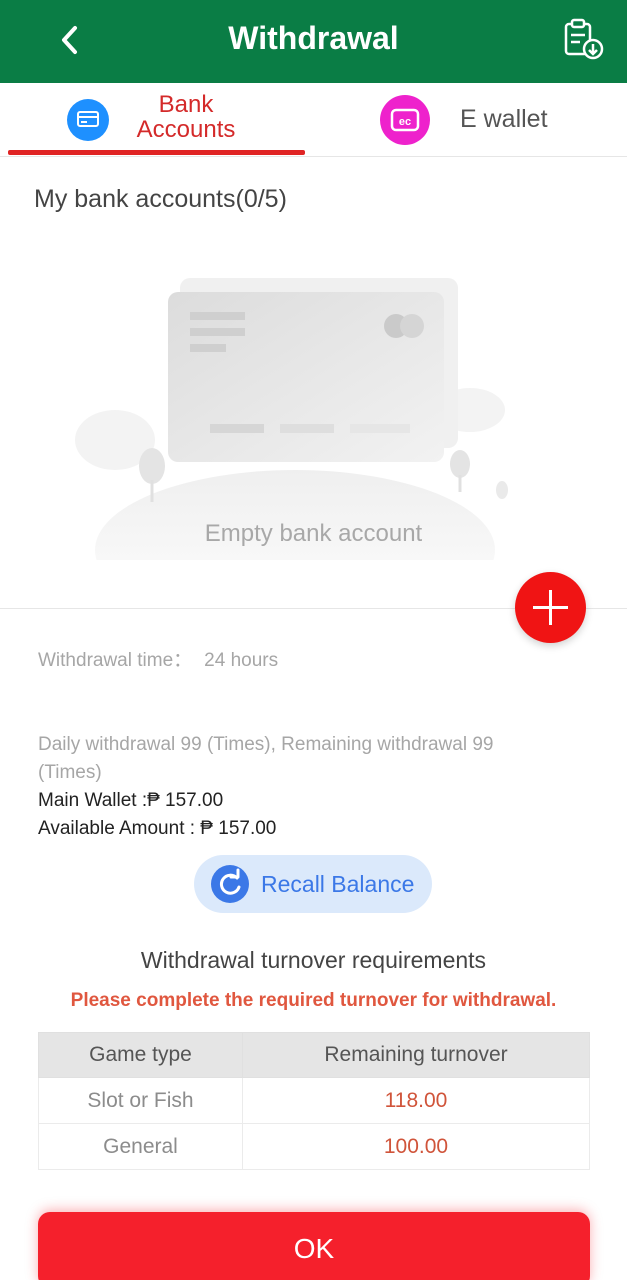 The image size is (627, 1280). I want to click on page-title: Withdrawal, so click(313, 38).